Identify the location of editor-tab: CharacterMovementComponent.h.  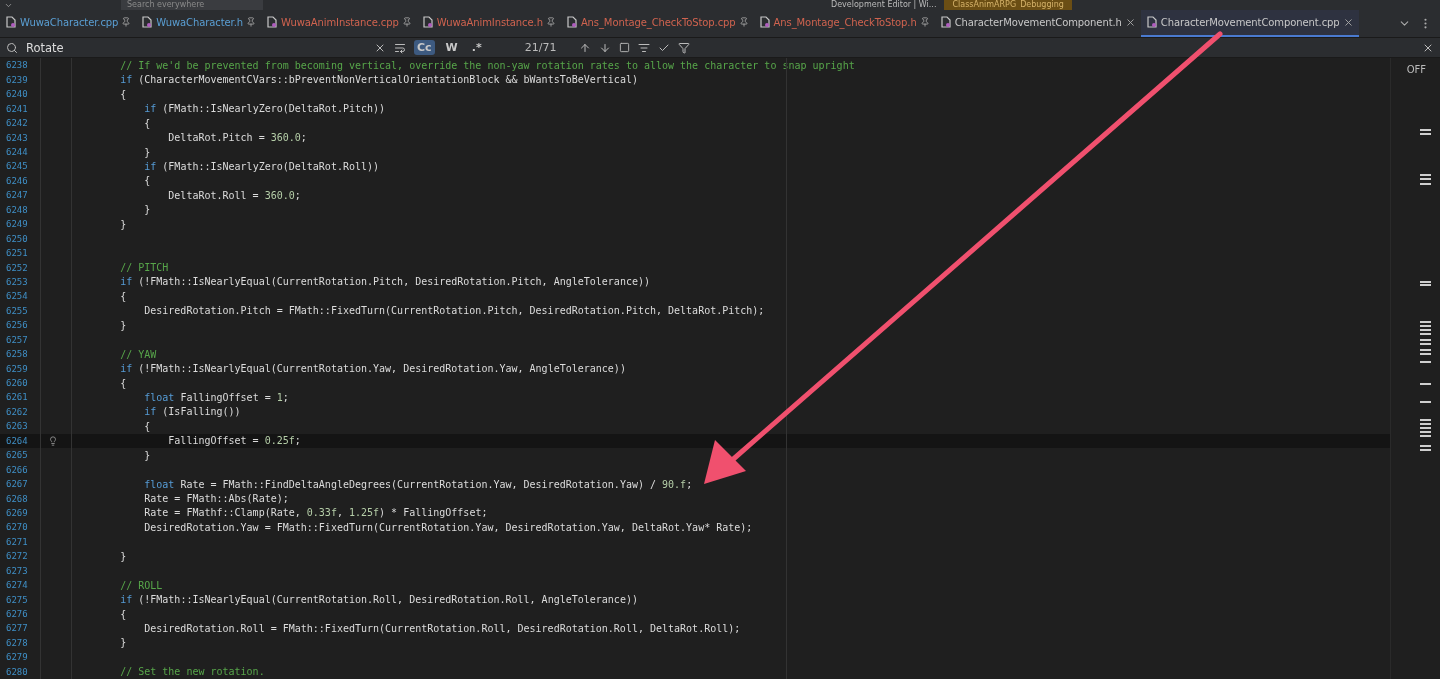
(1037, 23).